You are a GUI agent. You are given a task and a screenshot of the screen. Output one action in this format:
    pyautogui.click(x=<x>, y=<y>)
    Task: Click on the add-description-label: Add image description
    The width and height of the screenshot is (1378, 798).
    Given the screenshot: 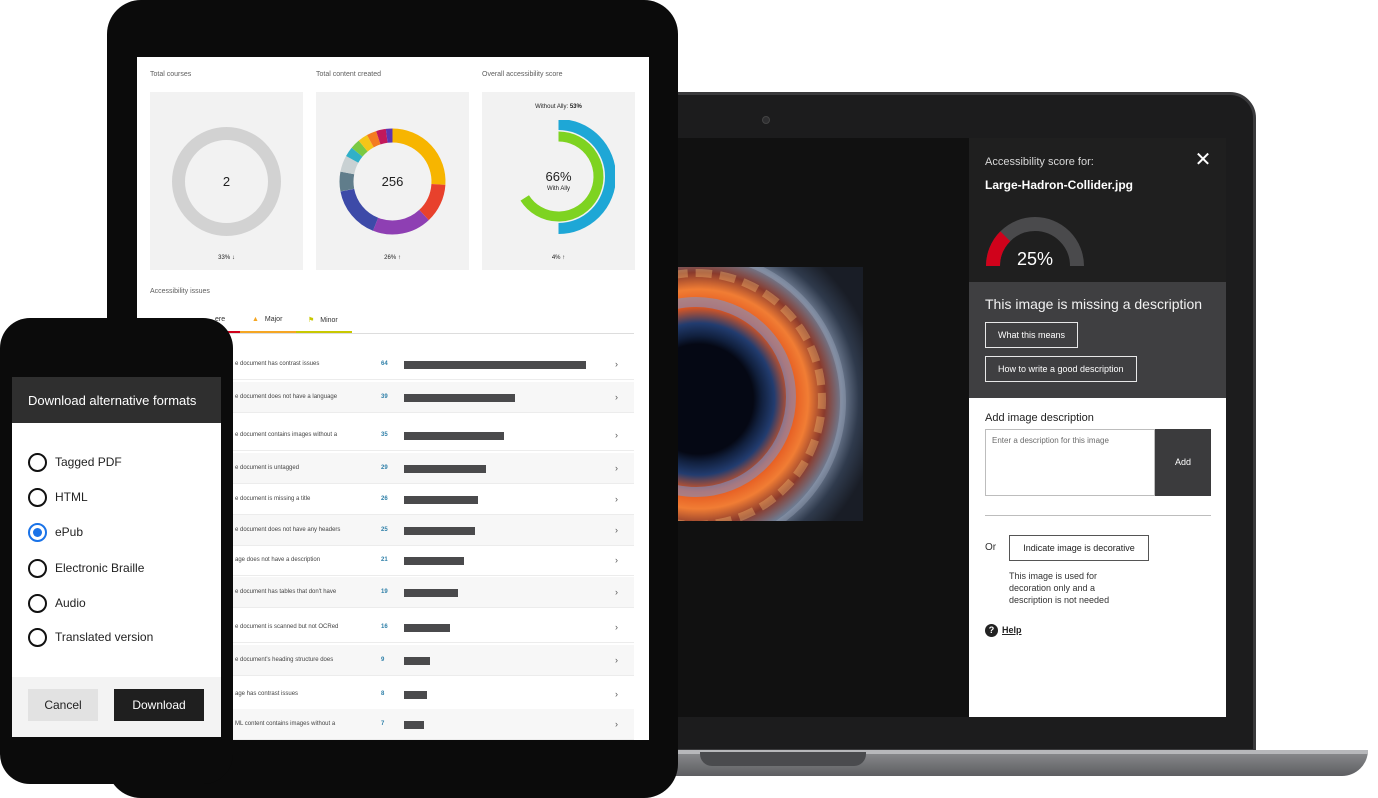 What is the action you would take?
    pyautogui.click(x=1039, y=418)
    